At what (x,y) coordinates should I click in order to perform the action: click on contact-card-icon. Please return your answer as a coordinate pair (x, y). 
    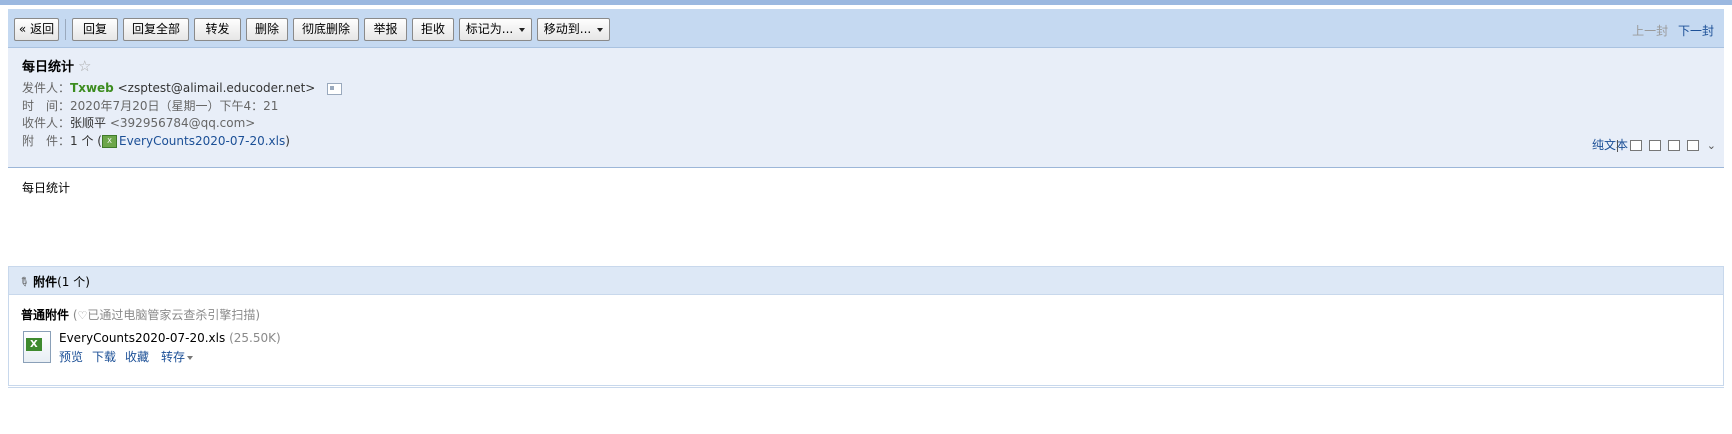
    Looking at the image, I should click on (335, 88).